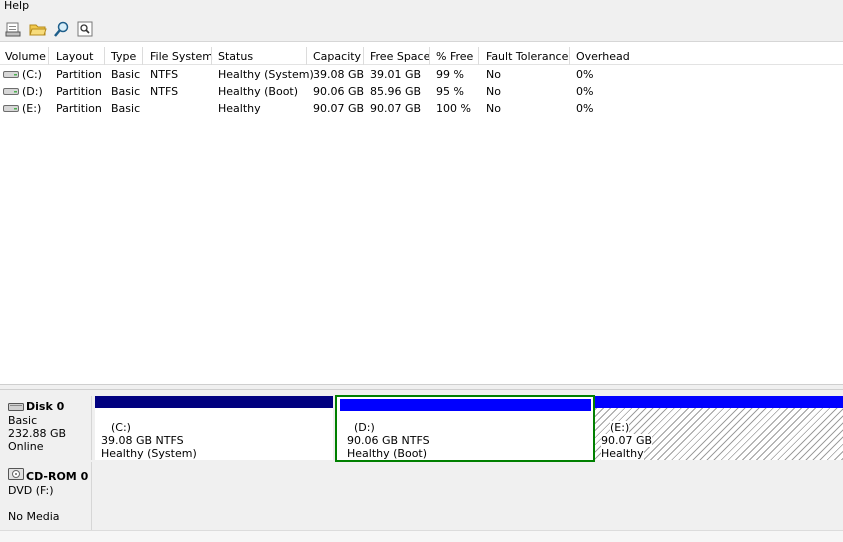 This screenshot has width=843, height=542. Describe the element at coordinates (121, 427) in the screenshot. I see `partition-c-name: (C:)` at that location.